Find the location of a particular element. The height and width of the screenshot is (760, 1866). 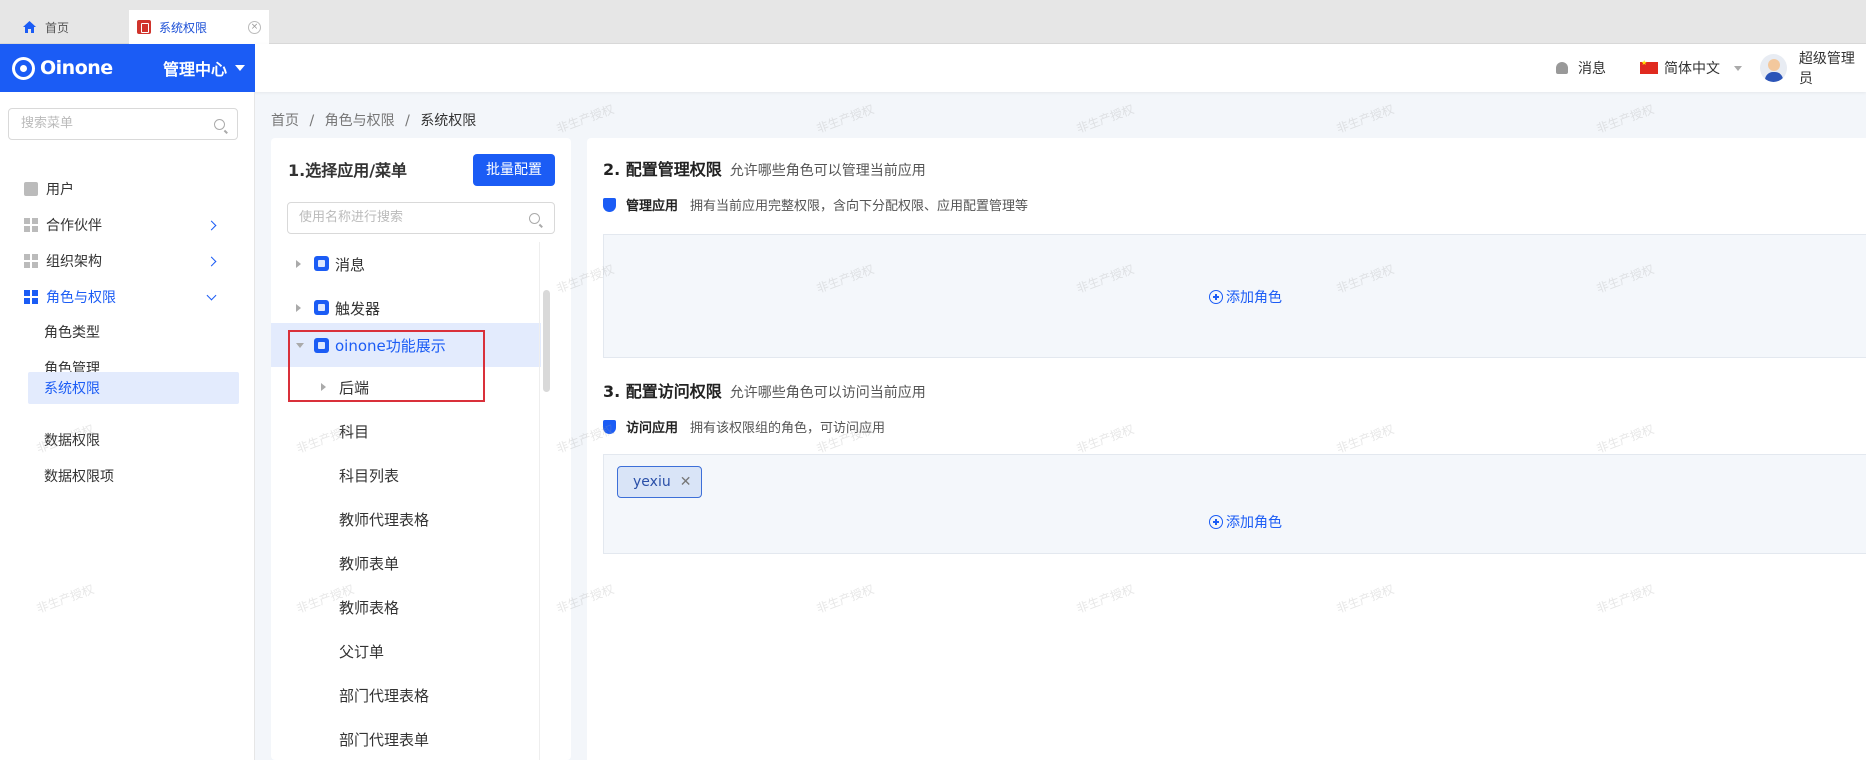

home-icon is located at coordinates (29, 27).